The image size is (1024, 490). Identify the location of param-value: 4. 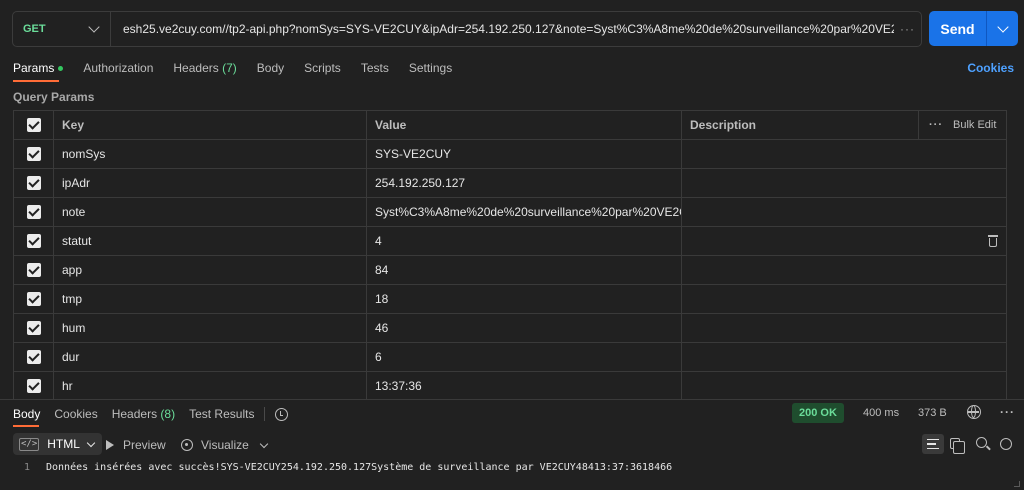
(524, 241).